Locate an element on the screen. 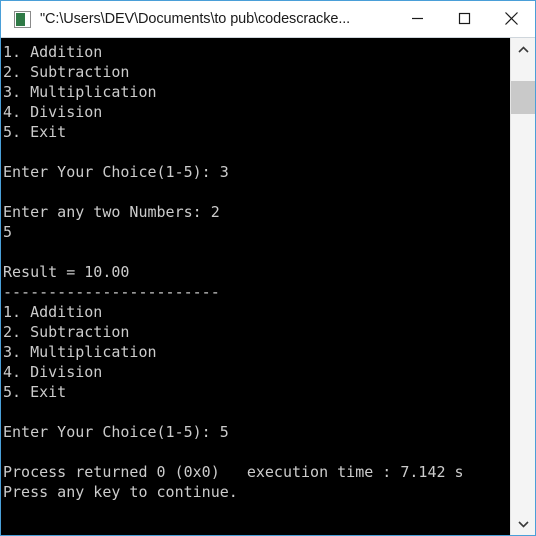 This screenshot has width=536, height=536. vertical-scrollbar is located at coordinates (522, 286).